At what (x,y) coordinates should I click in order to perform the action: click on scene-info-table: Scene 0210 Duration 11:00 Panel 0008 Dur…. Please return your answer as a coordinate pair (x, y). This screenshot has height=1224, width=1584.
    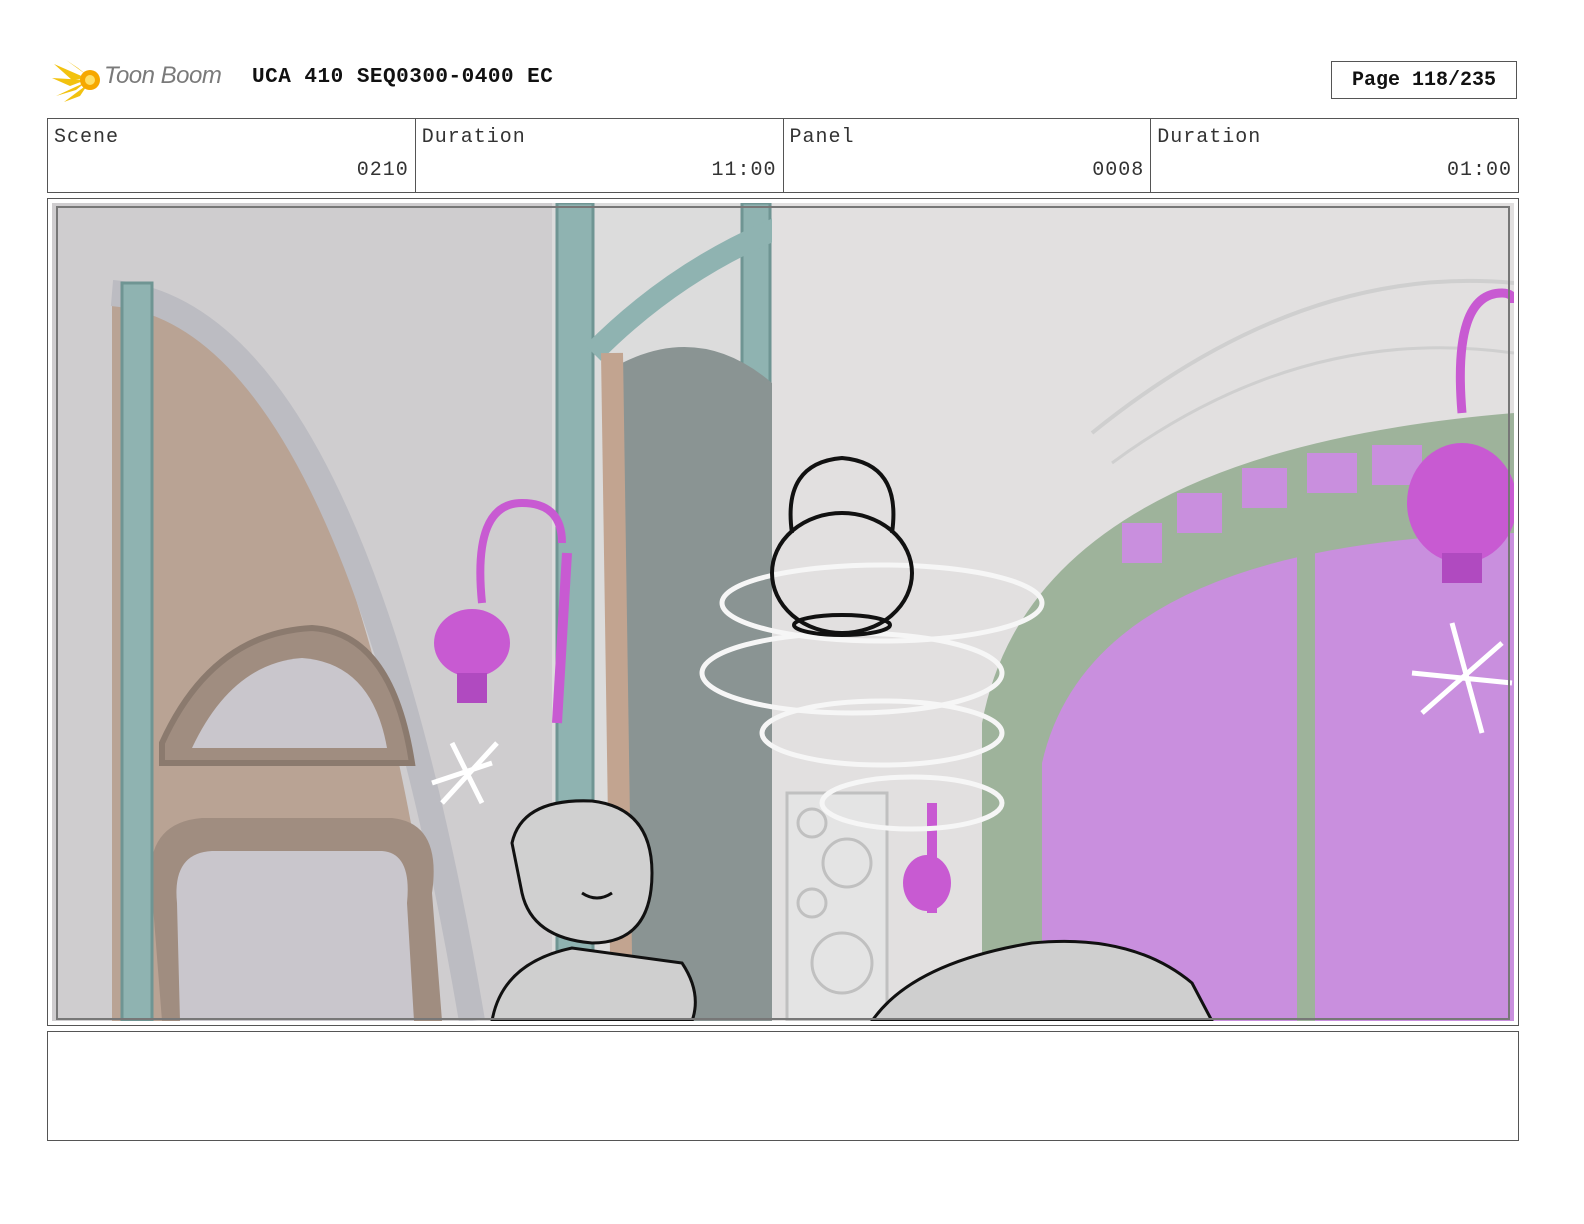
    Looking at the image, I should click on (783, 155).